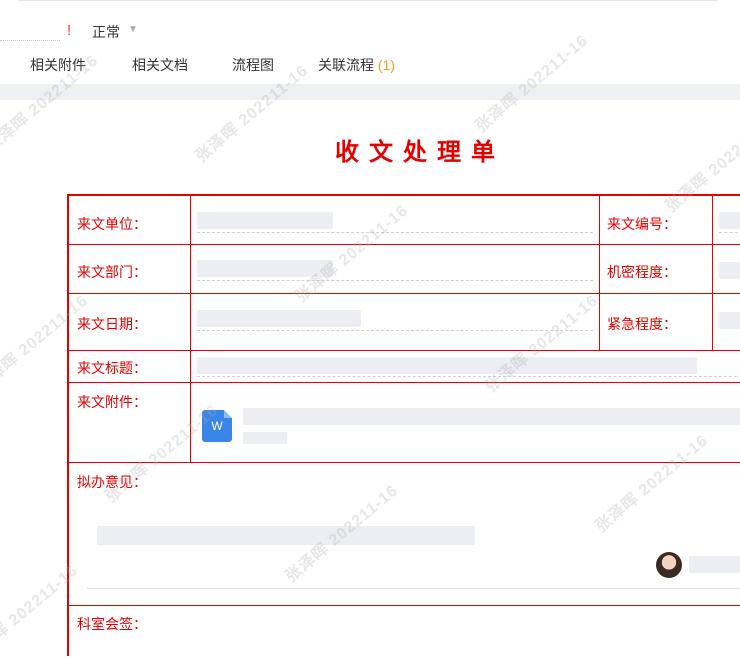 This screenshot has width=740, height=667. Describe the element at coordinates (669, 565) in the screenshot. I see `avatar` at that location.